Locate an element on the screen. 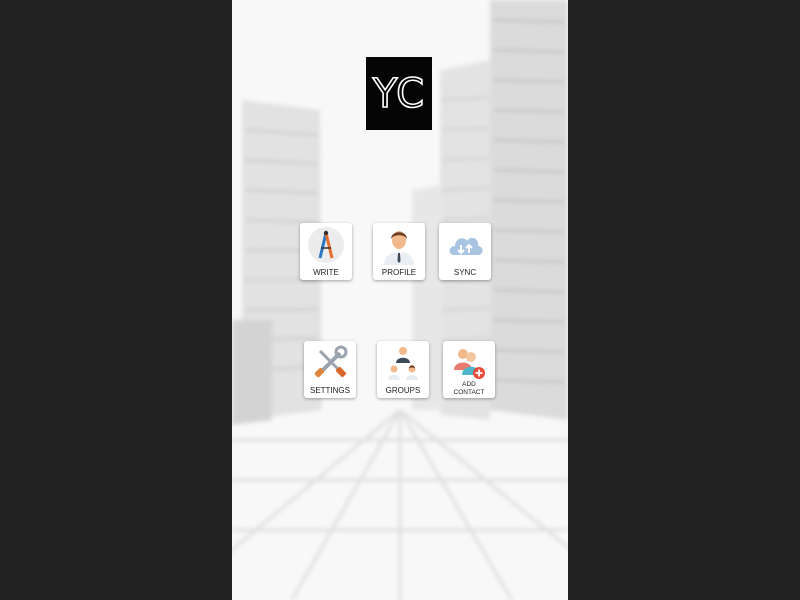  sync-label: SYNC is located at coordinates (465, 272).